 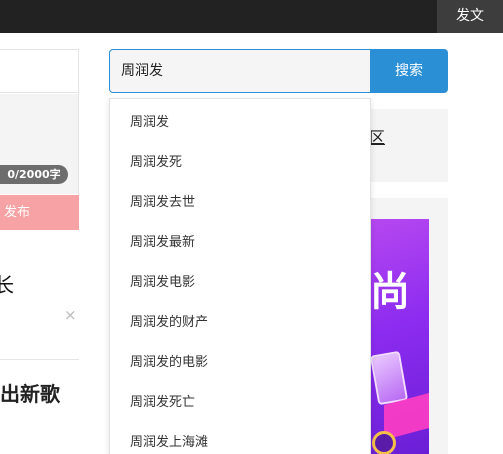 I want to click on close-icon: ×, so click(x=70, y=315).